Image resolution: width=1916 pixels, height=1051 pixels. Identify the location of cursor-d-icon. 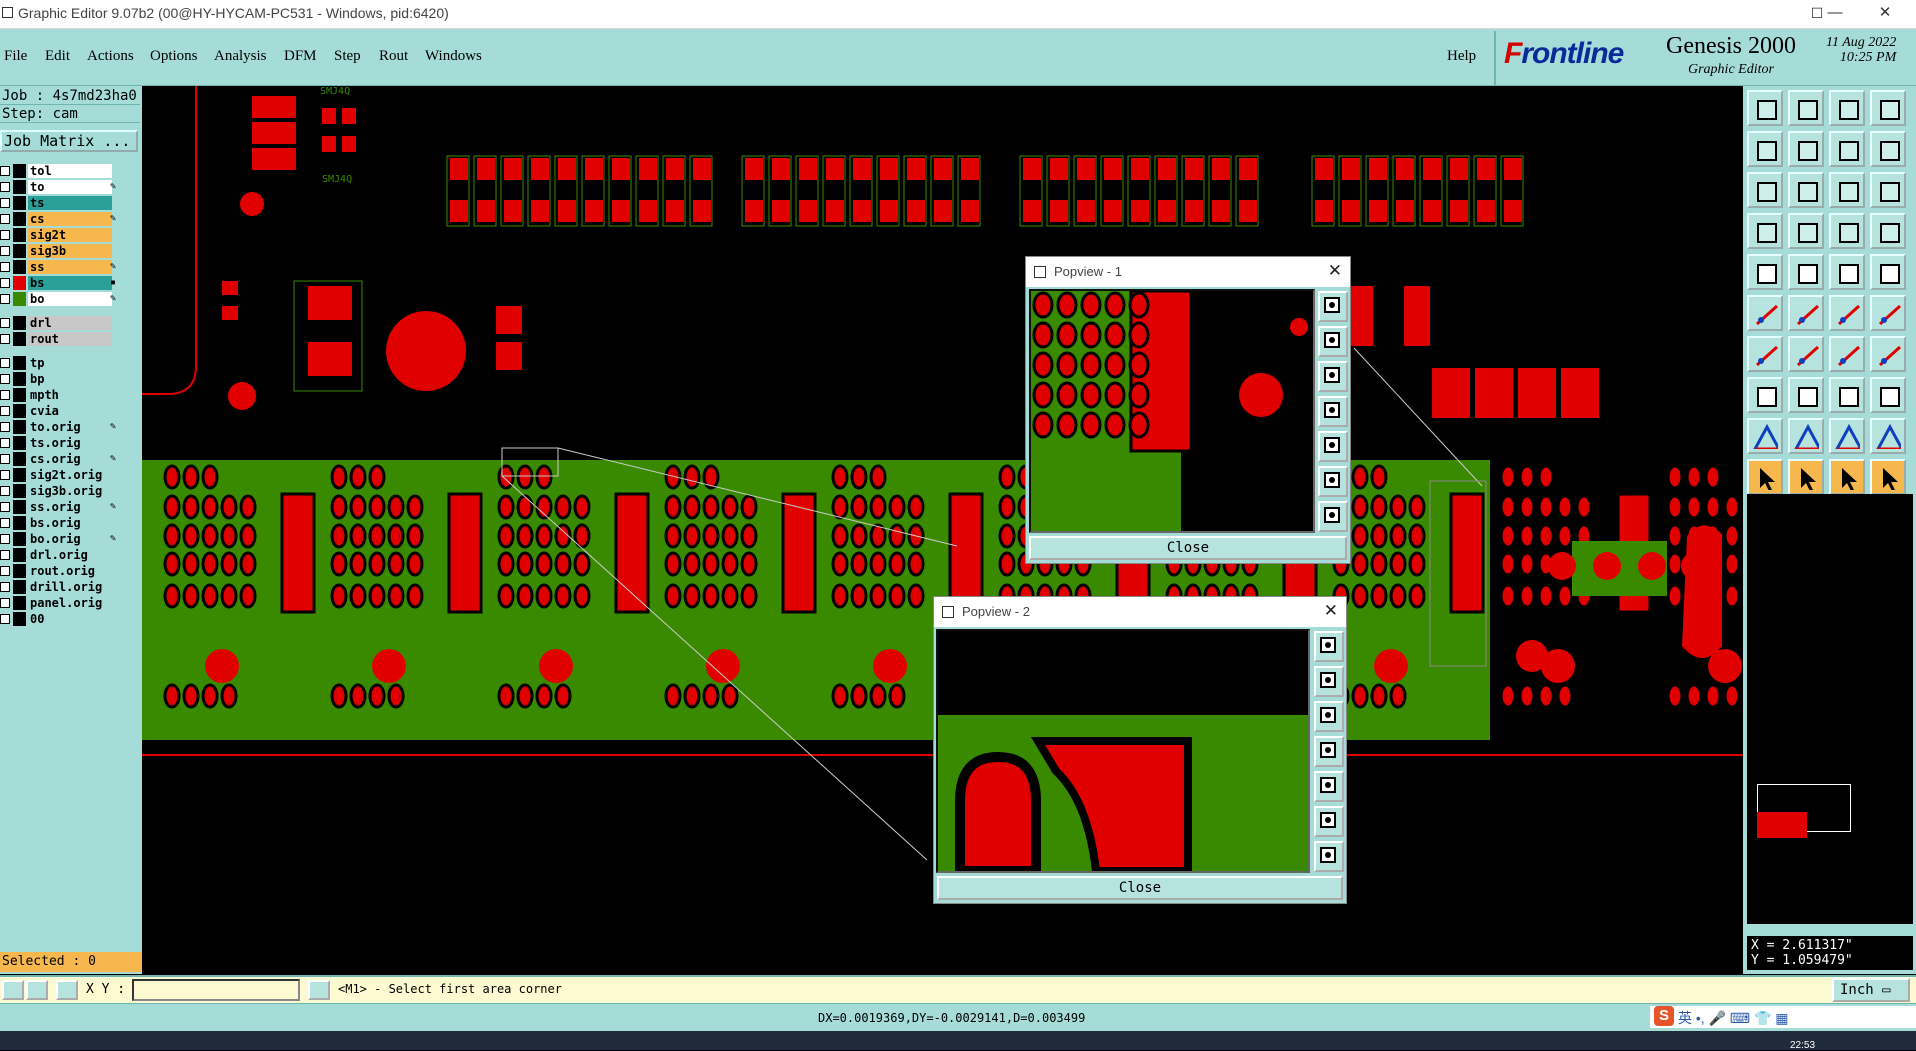
(1888, 477).